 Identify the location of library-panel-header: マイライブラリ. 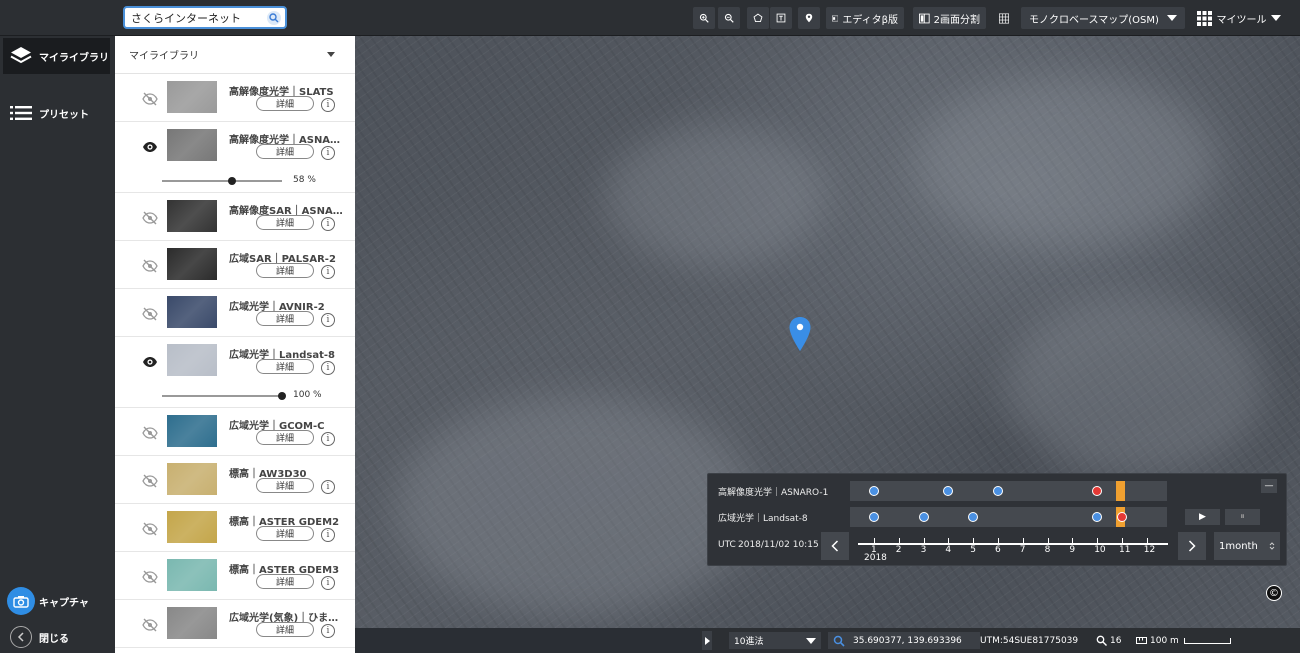
(235, 55).